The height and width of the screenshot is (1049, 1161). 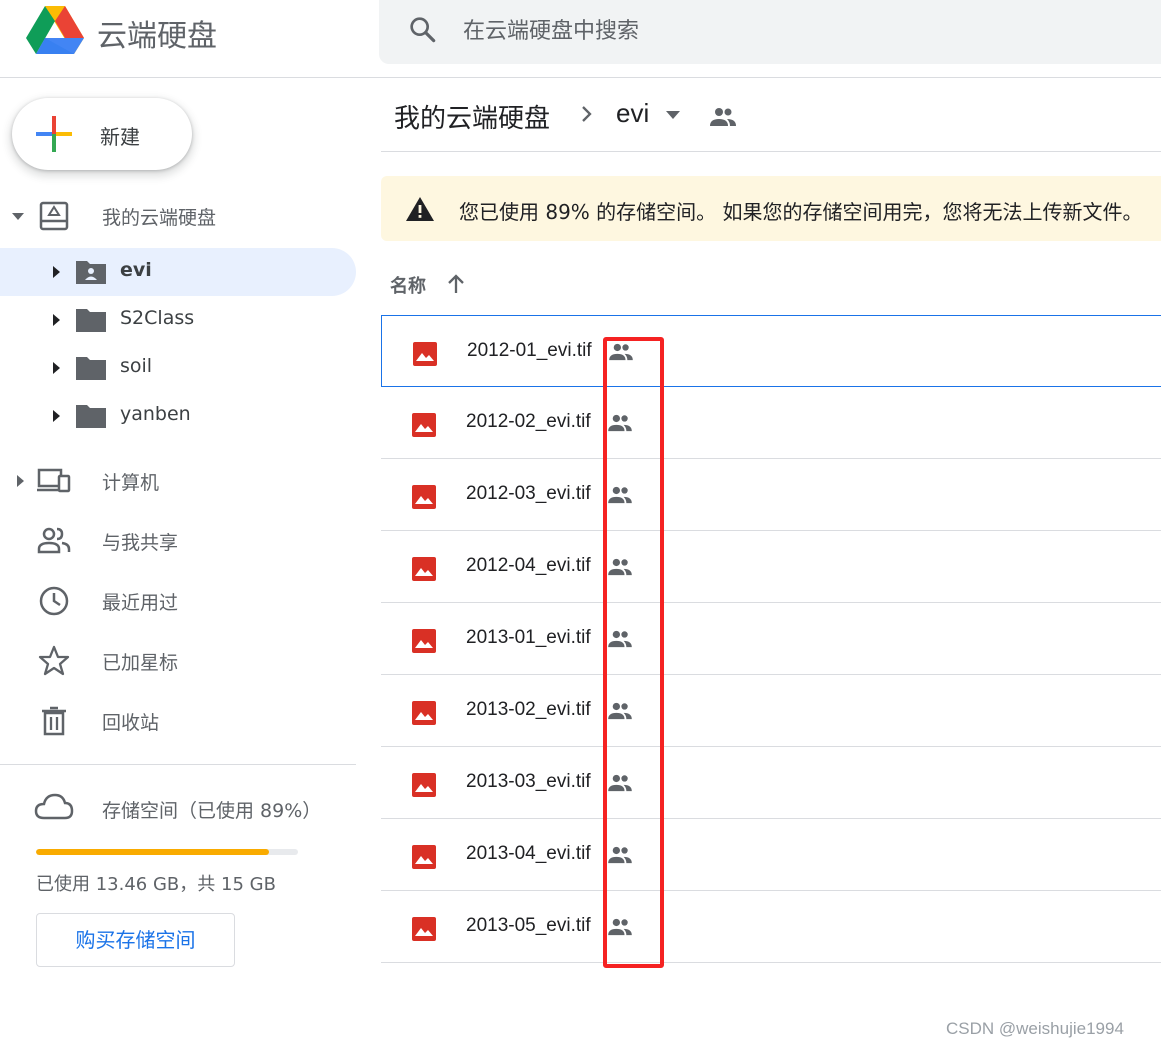 I want to click on sidebar-item-storage: 存储空间（已使用 89%）, so click(x=178, y=808).